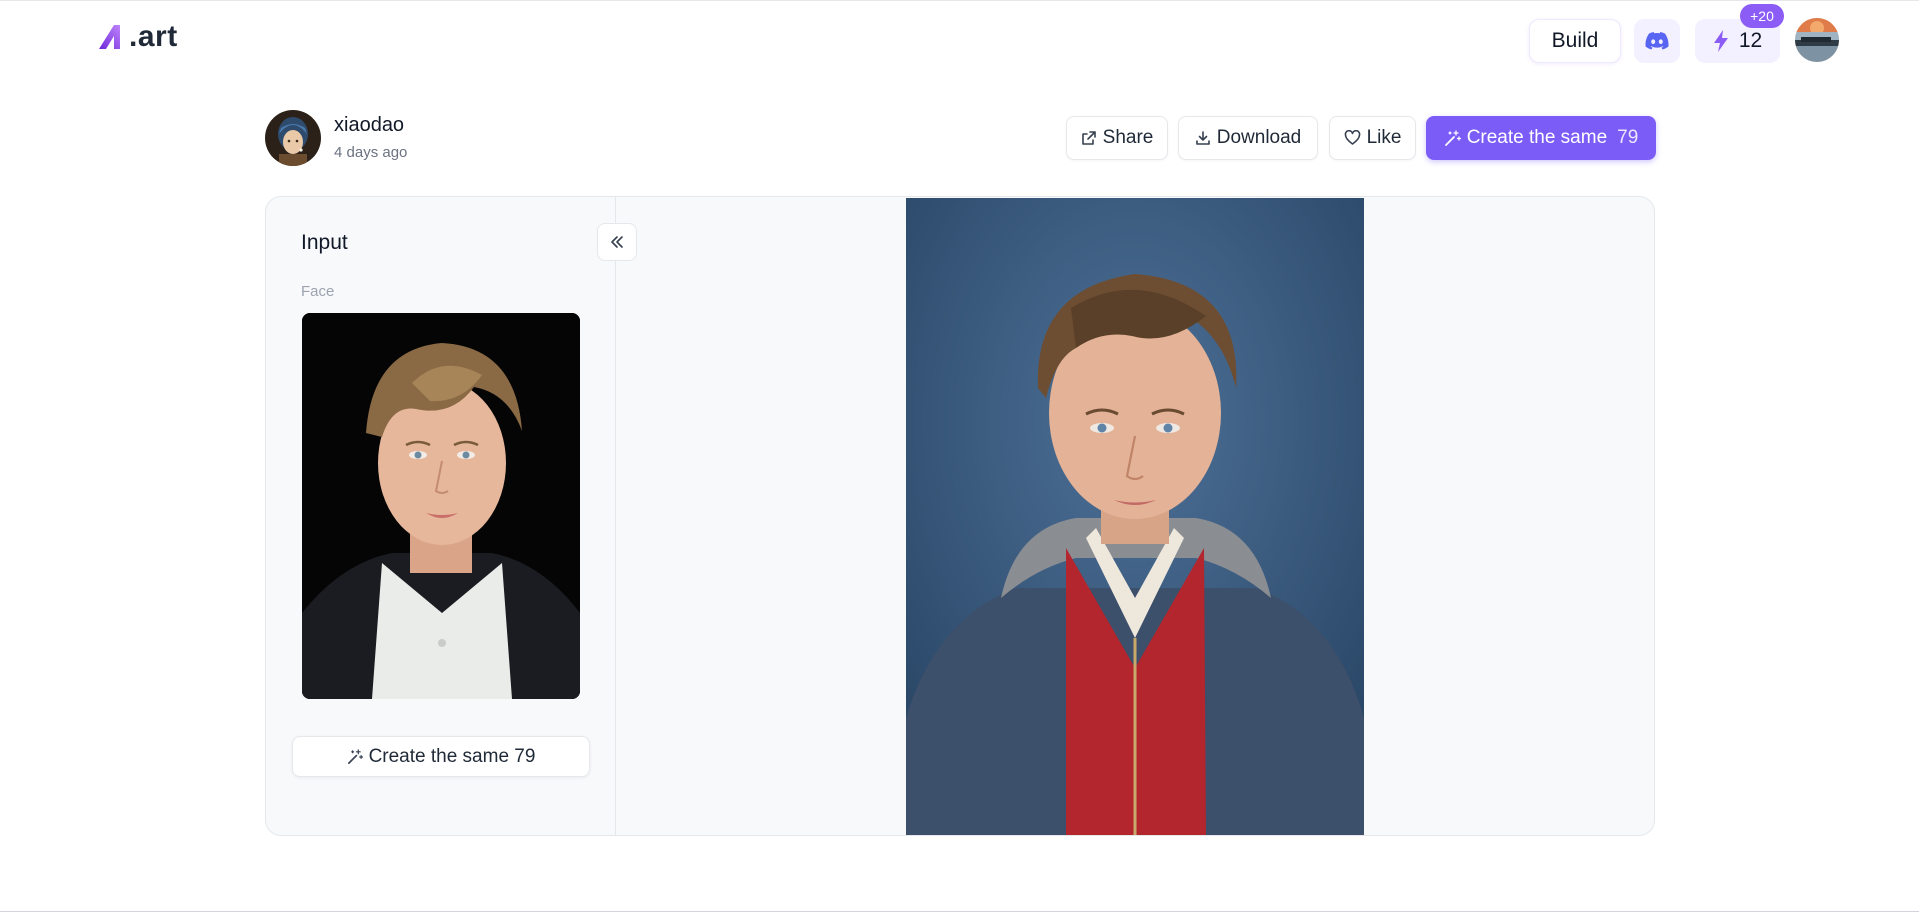  I want to click on create-the-same-count: 79, so click(1628, 137).